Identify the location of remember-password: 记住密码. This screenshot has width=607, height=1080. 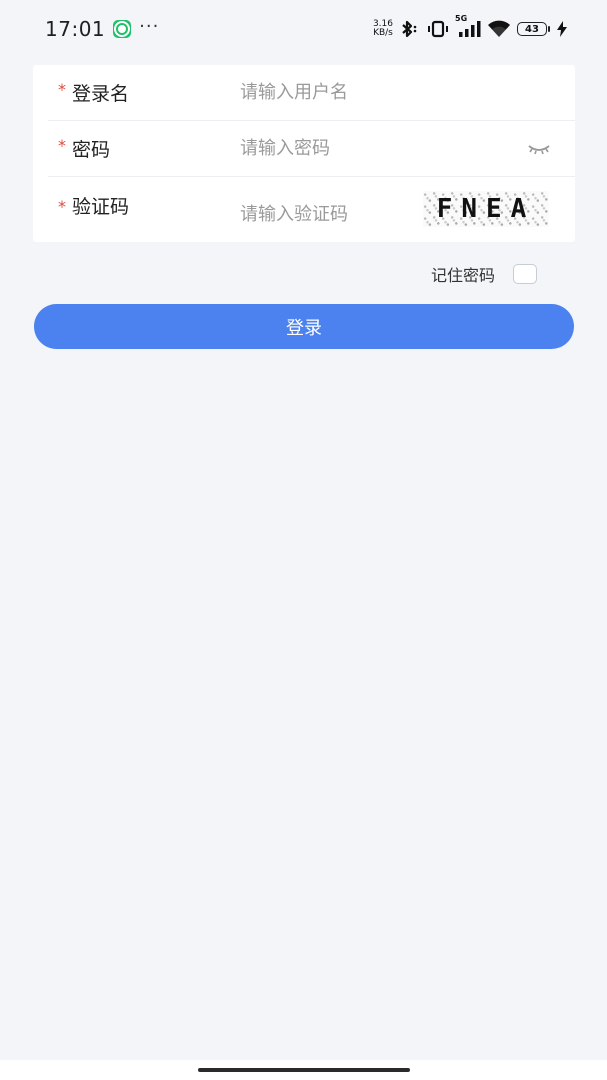
(484, 274).